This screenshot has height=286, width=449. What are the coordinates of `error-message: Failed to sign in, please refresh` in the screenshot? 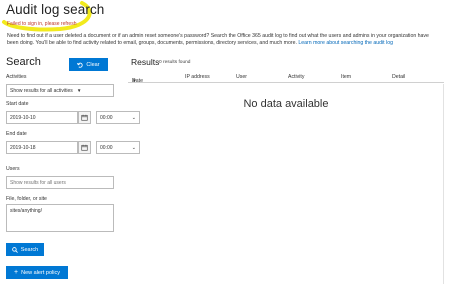 It's located at (42, 24).